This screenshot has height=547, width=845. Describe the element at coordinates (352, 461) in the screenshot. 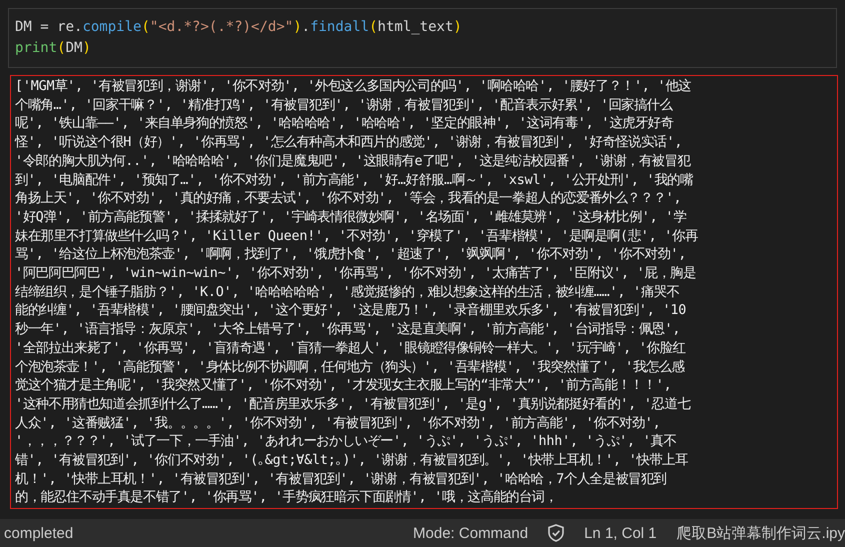

I see `output-line: 错', '有被冒犯到', '你们不对劲', '(｡&gt;∀&lt;｡)', '谢谢，有被冒犯到。', '快带上耳机！', '快带上耳` at that location.